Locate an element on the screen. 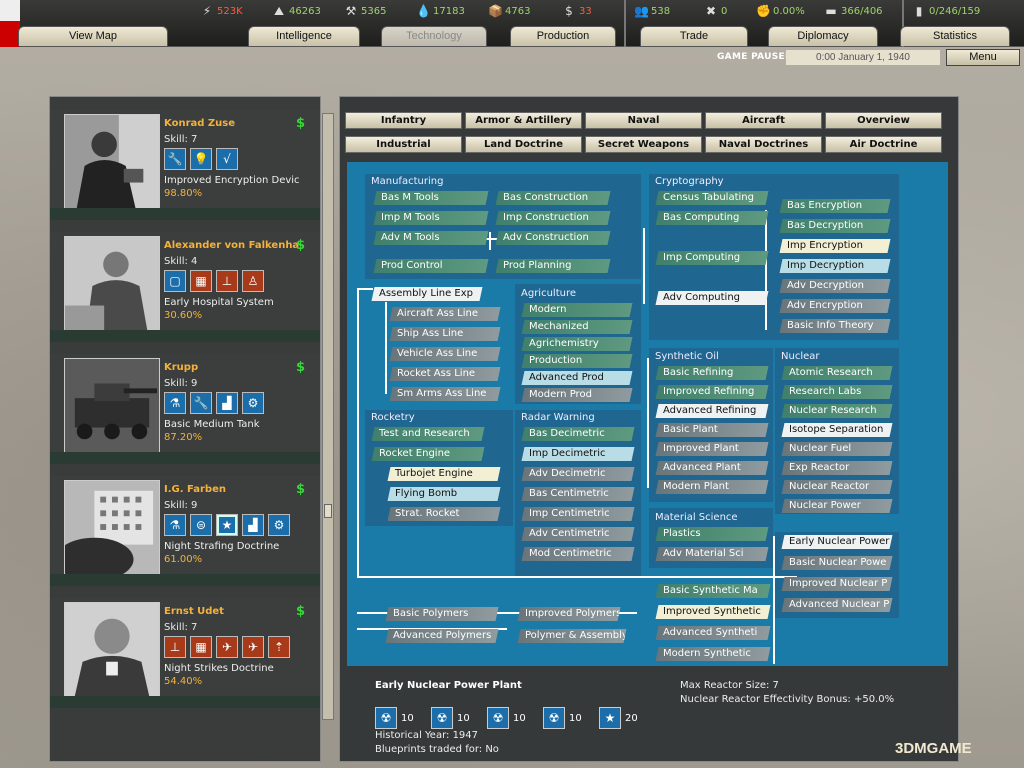 The width and height of the screenshot is (1024, 768). tech-node: Adv Construction is located at coordinates (553, 238).